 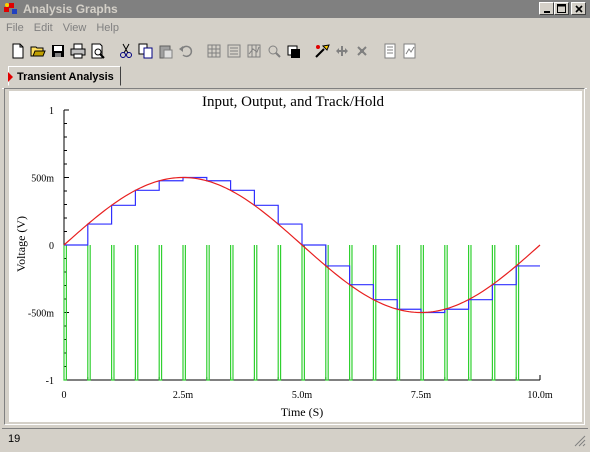 I want to click on x-tick-label: 5.0m, so click(x=302, y=395).